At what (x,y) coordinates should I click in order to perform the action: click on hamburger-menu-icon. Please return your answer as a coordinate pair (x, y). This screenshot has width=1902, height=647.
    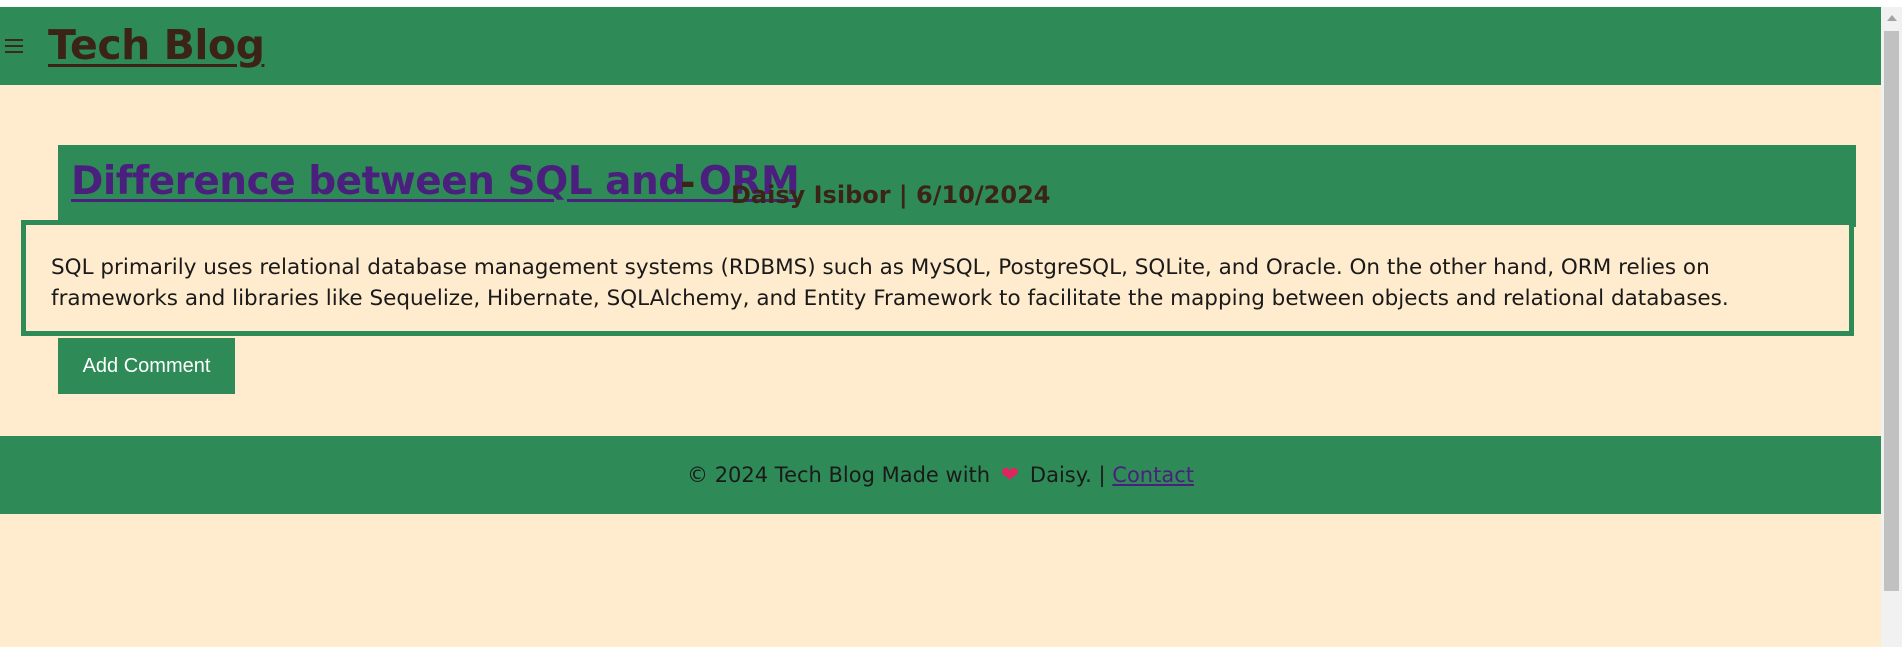
    Looking at the image, I should click on (14, 46).